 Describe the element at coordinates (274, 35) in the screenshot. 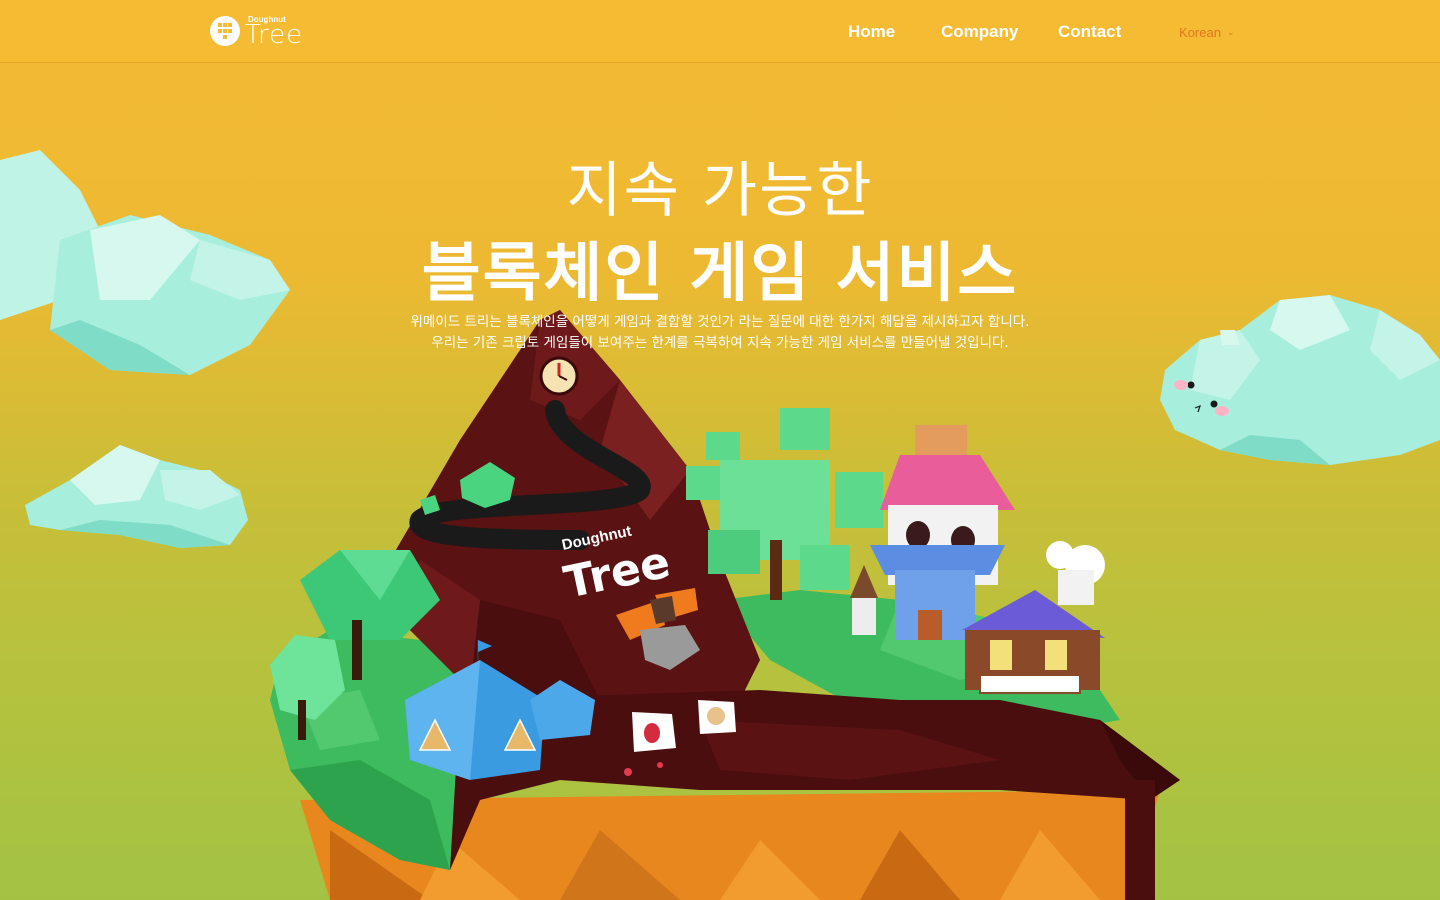

I see `logo-word-text: Tree` at that location.